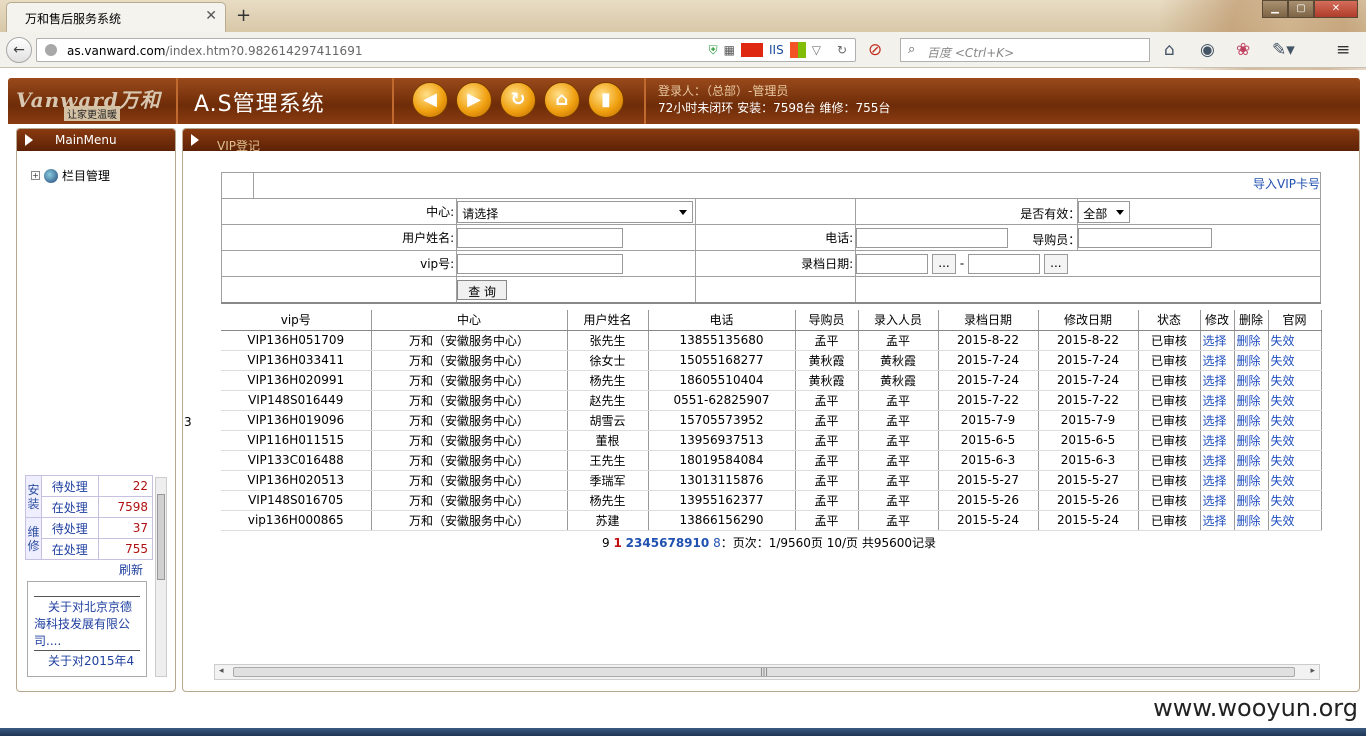  I want to click on scroll-thumb, so click(161, 537).